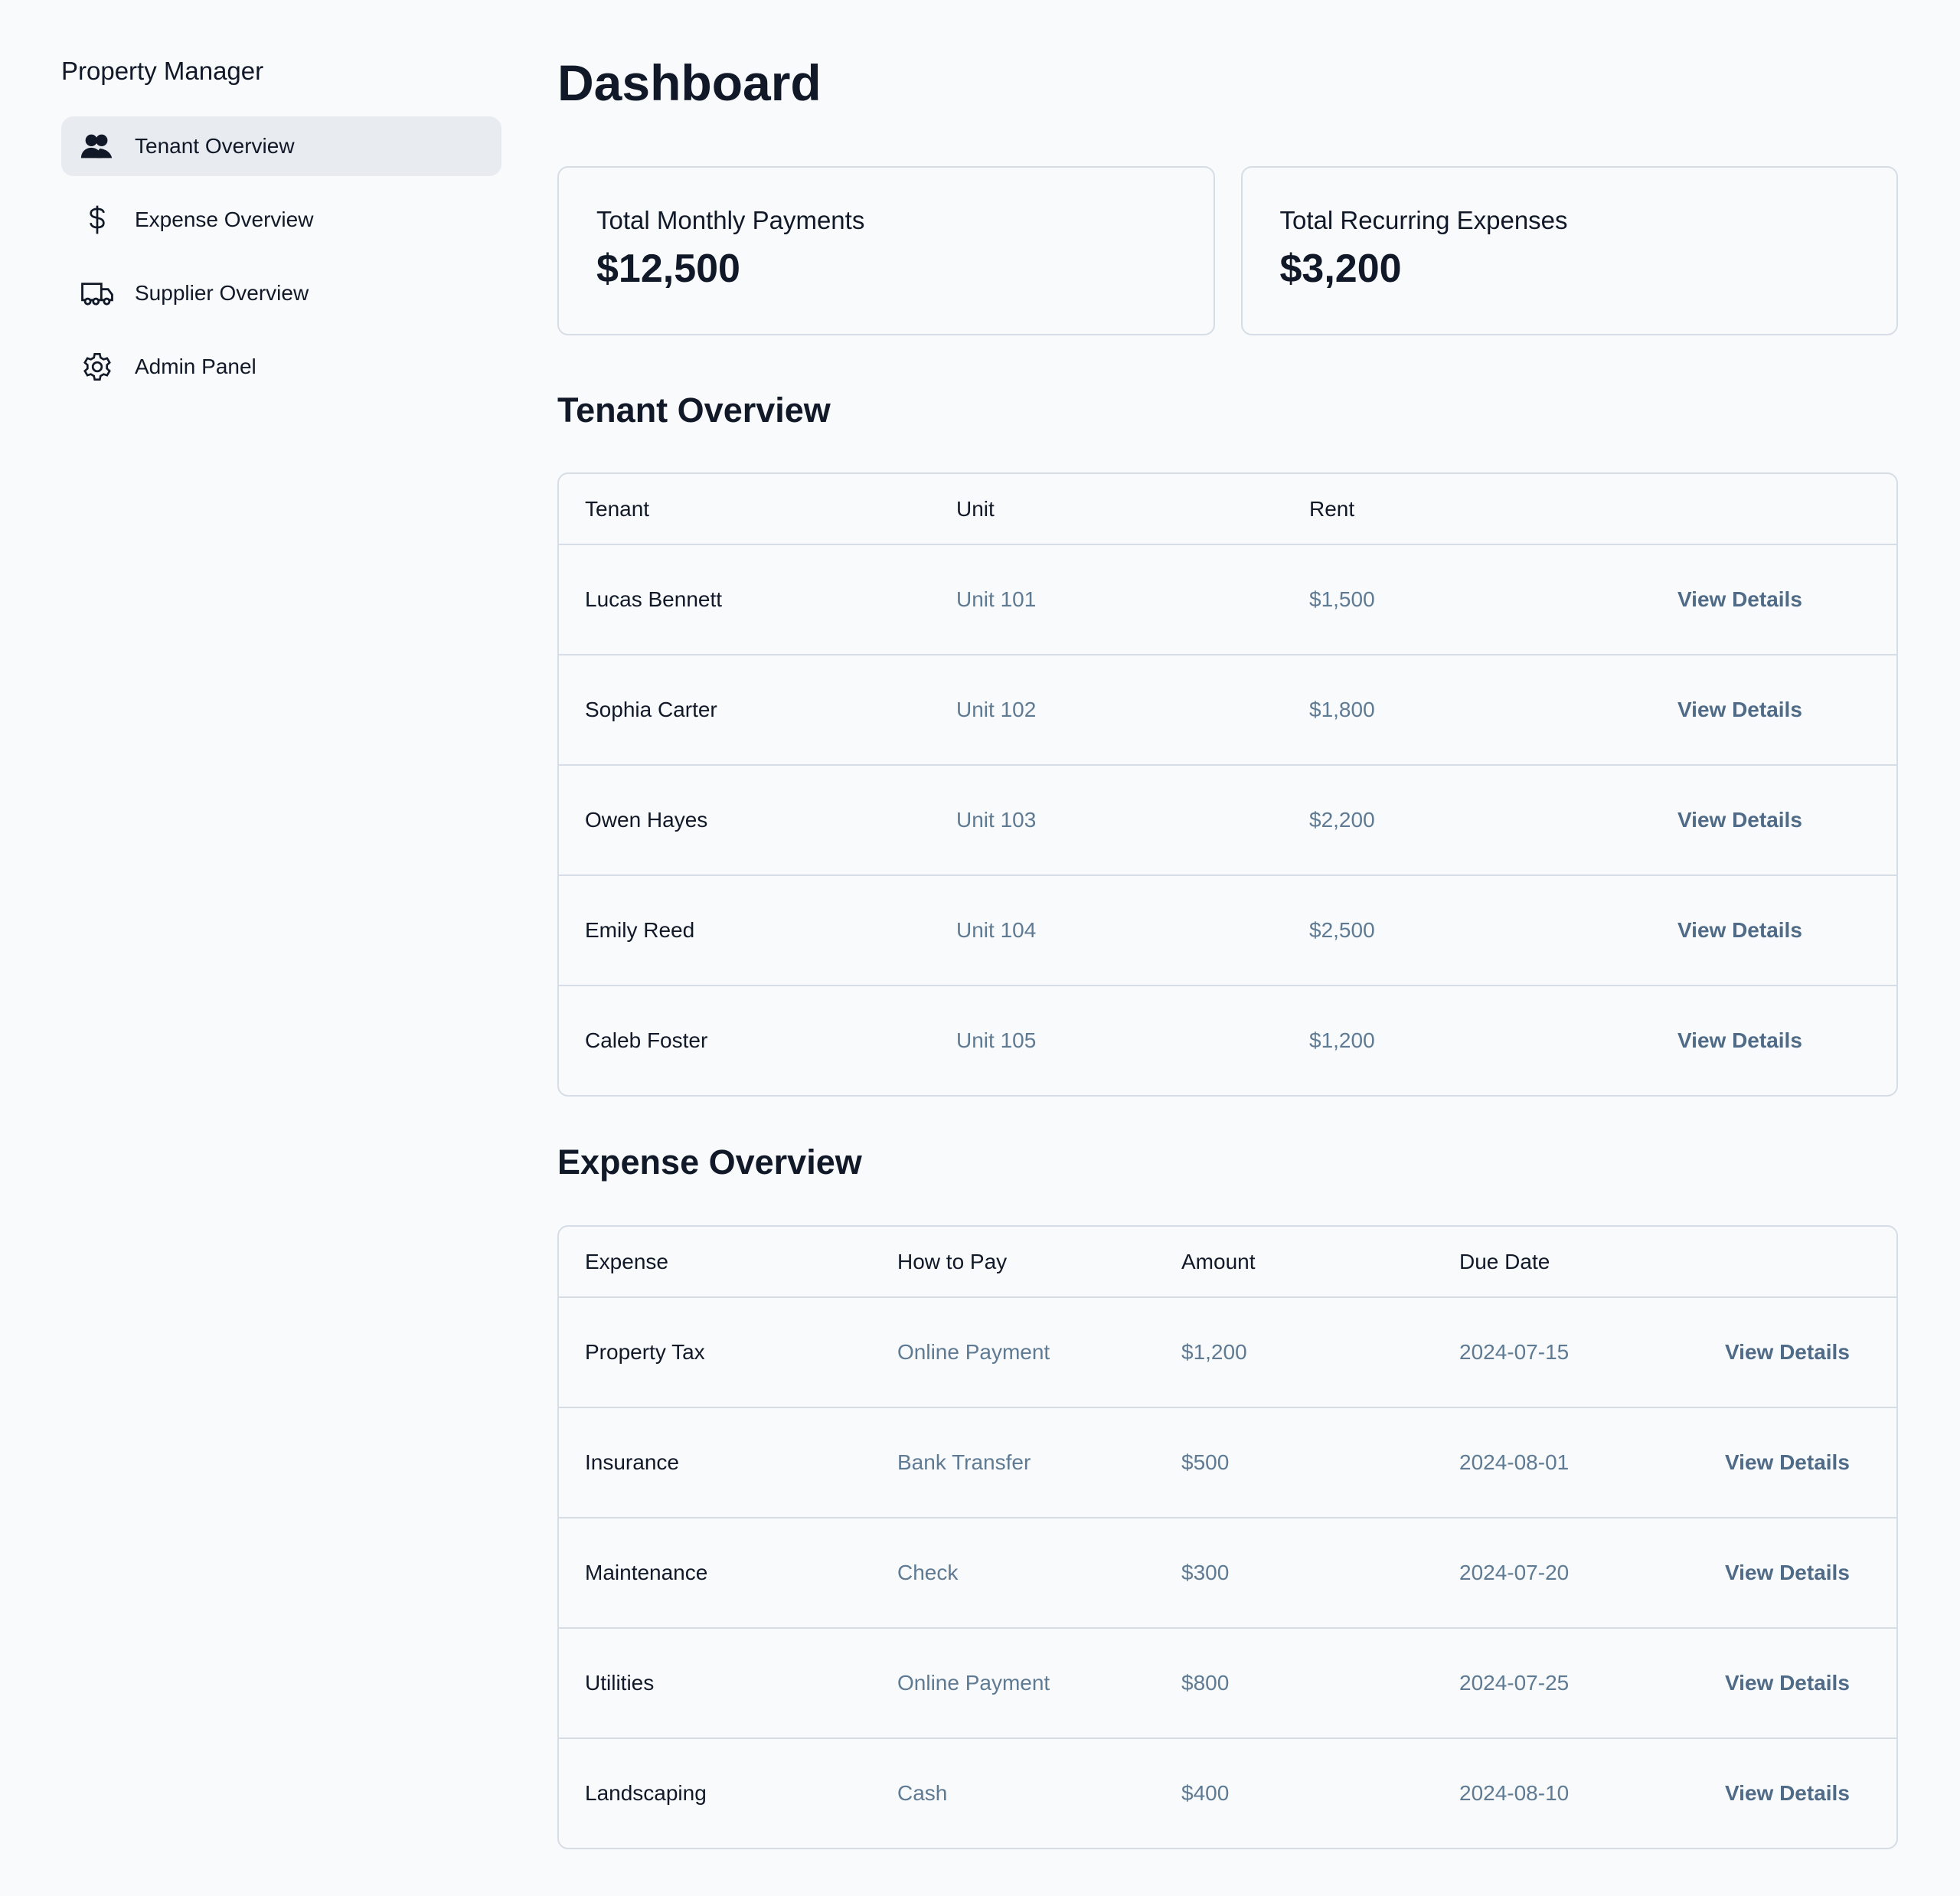 This screenshot has width=1960, height=1896. What do you see at coordinates (996, 599) in the screenshot?
I see `tenant-unit: Unit 101` at bounding box center [996, 599].